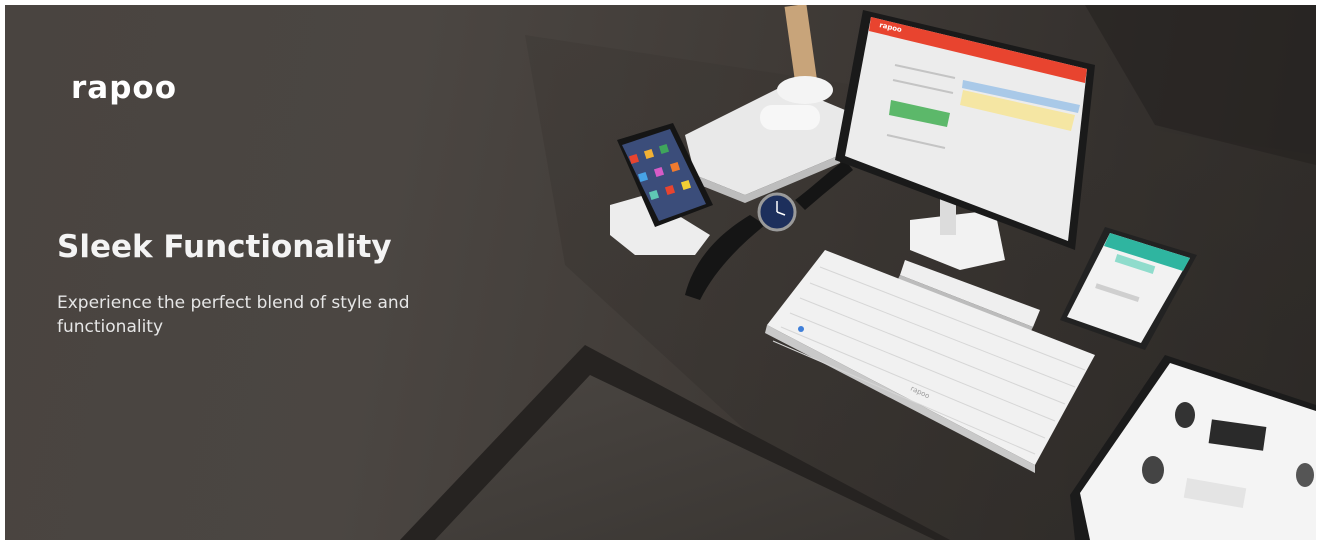  Describe the element at coordinates (765, 104) in the screenshot. I see `desk-lamp` at that location.